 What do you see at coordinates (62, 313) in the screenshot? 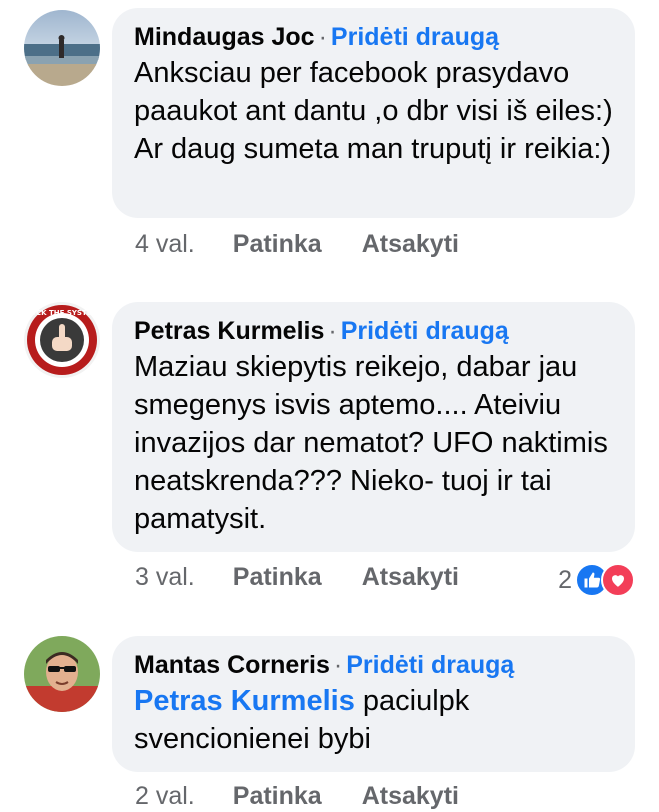
I see `avatar-logo-text: FUCK THE SYSTEM` at bounding box center [62, 313].